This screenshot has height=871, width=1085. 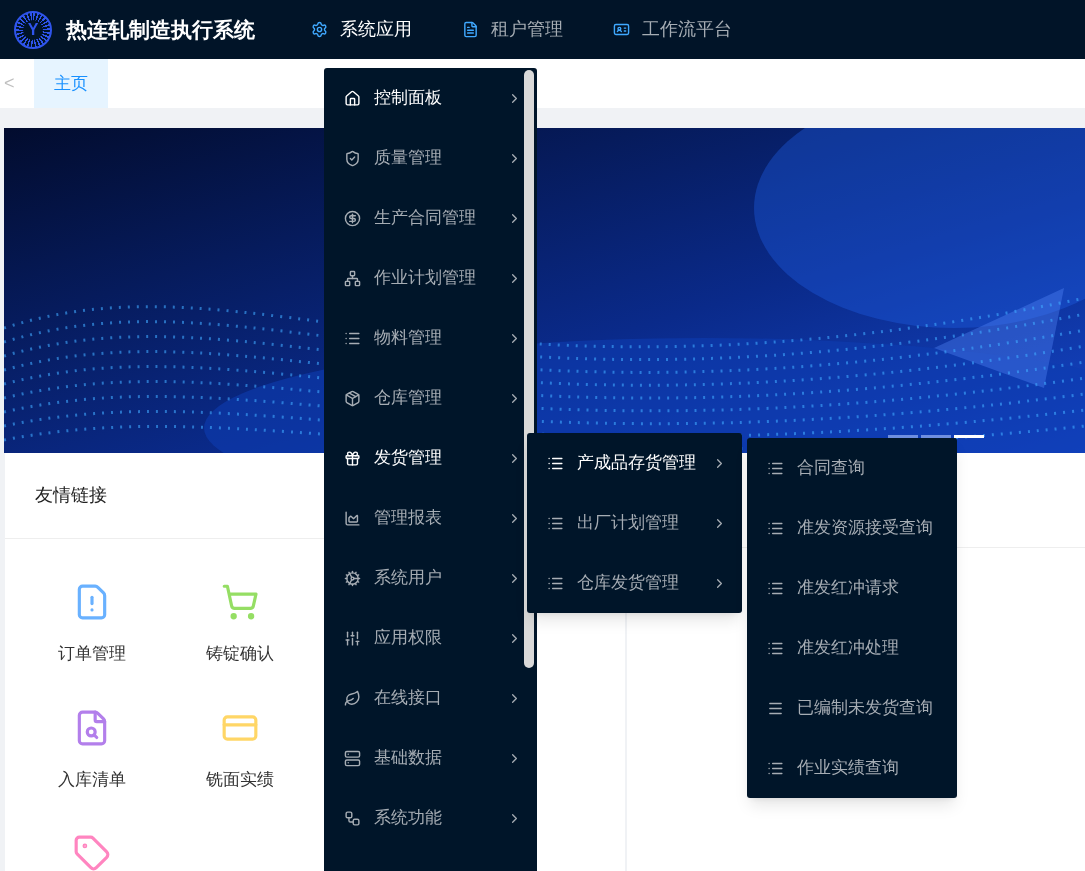 I want to click on menu-item: 产成品存货管理, so click(x=637, y=463).